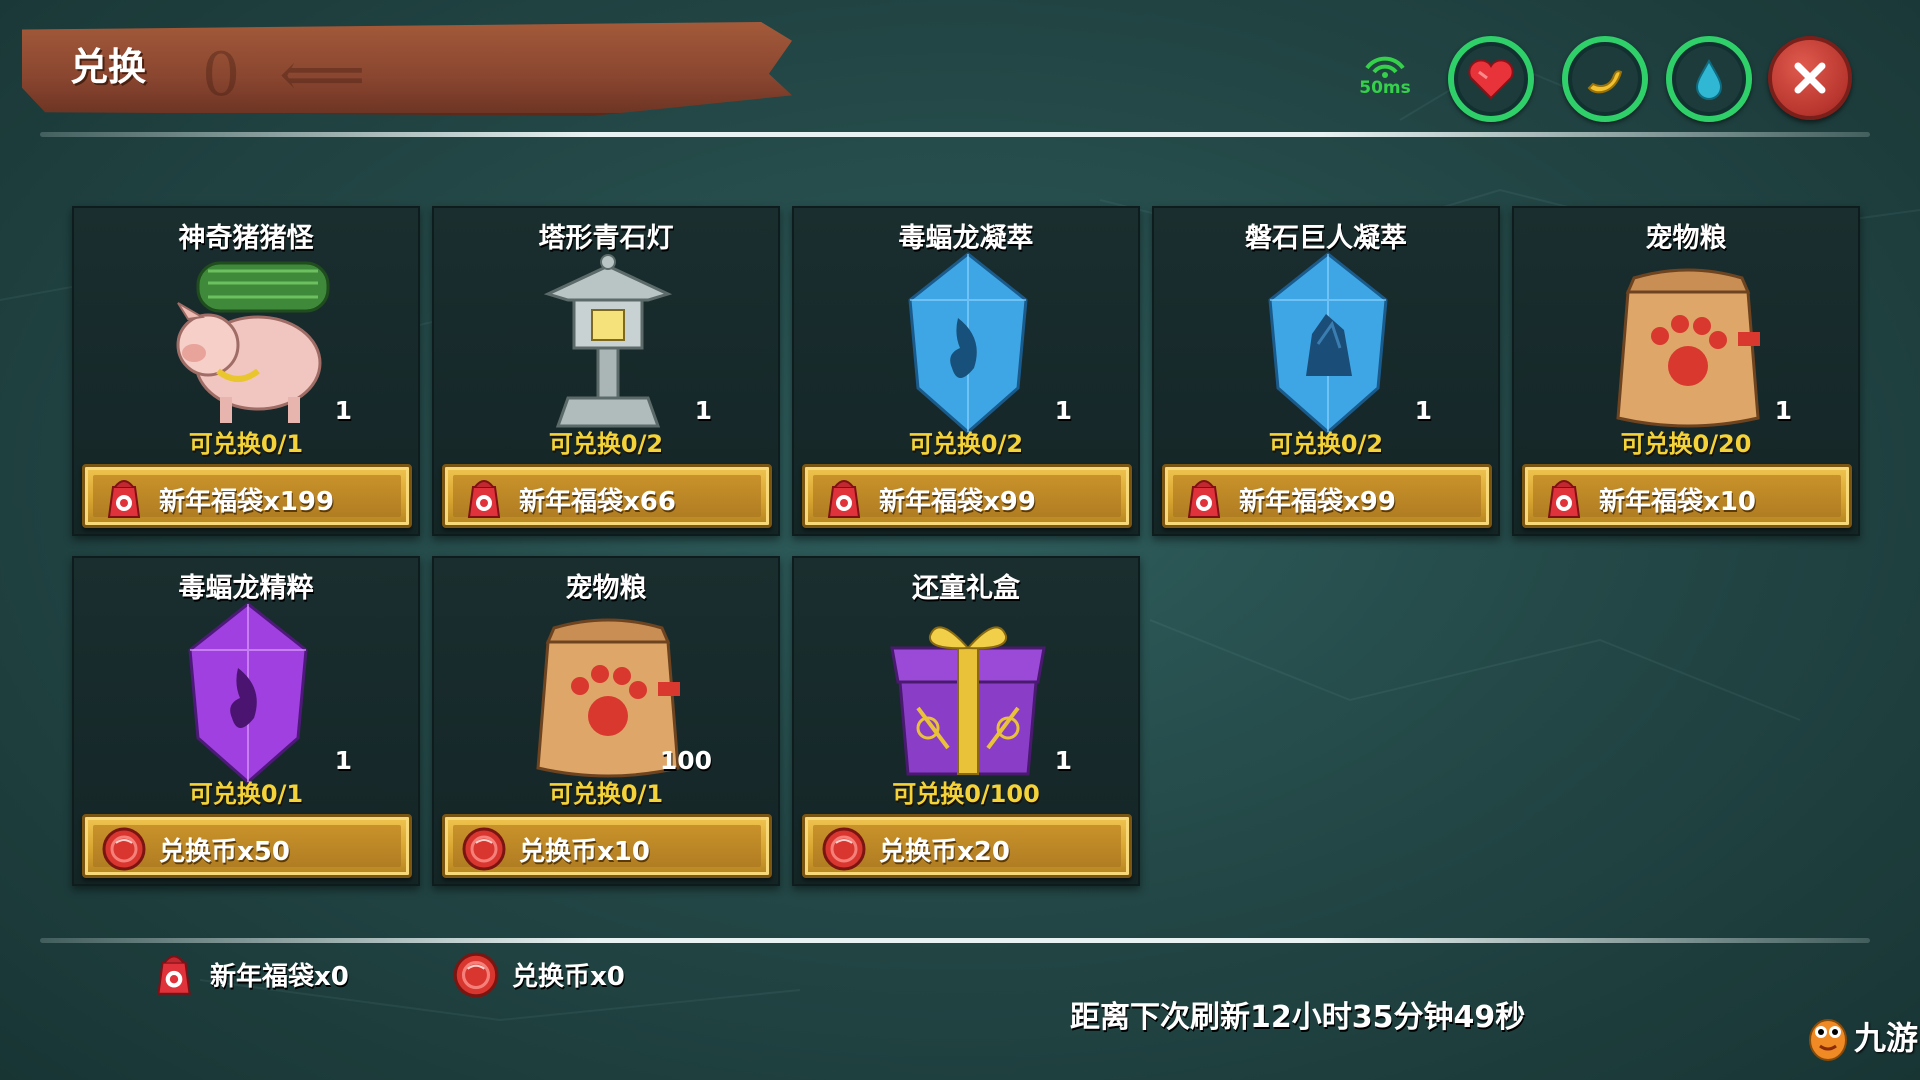  Describe the element at coordinates (955, 940) in the screenshot. I see `bottom-divider` at that location.